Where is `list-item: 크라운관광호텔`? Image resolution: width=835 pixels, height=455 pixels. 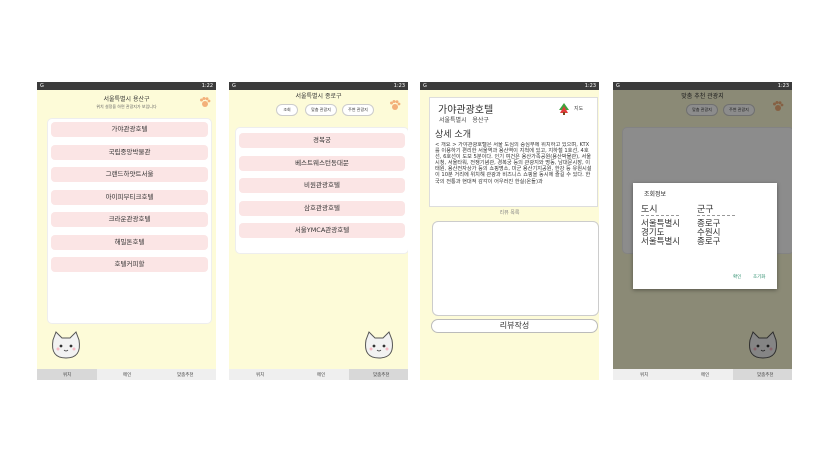
list-item: 크라운관광호텔 is located at coordinates (129, 219).